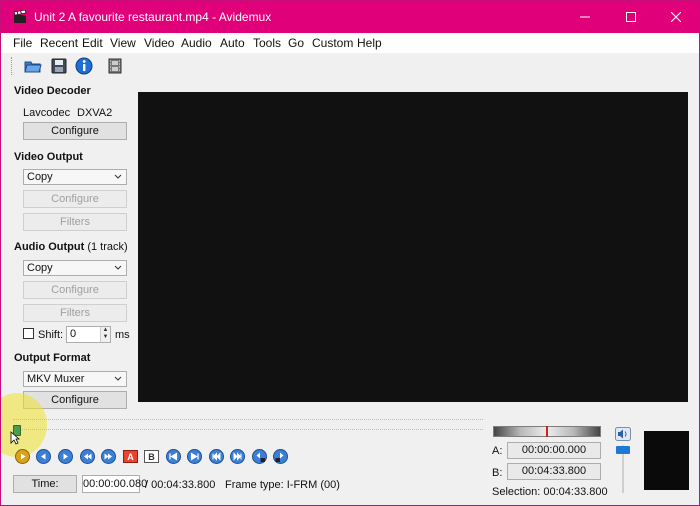  What do you see at coordinates (108, 456) in the screenshot?
I see `next-keyframe-icon` at bounding box center [108, 456].